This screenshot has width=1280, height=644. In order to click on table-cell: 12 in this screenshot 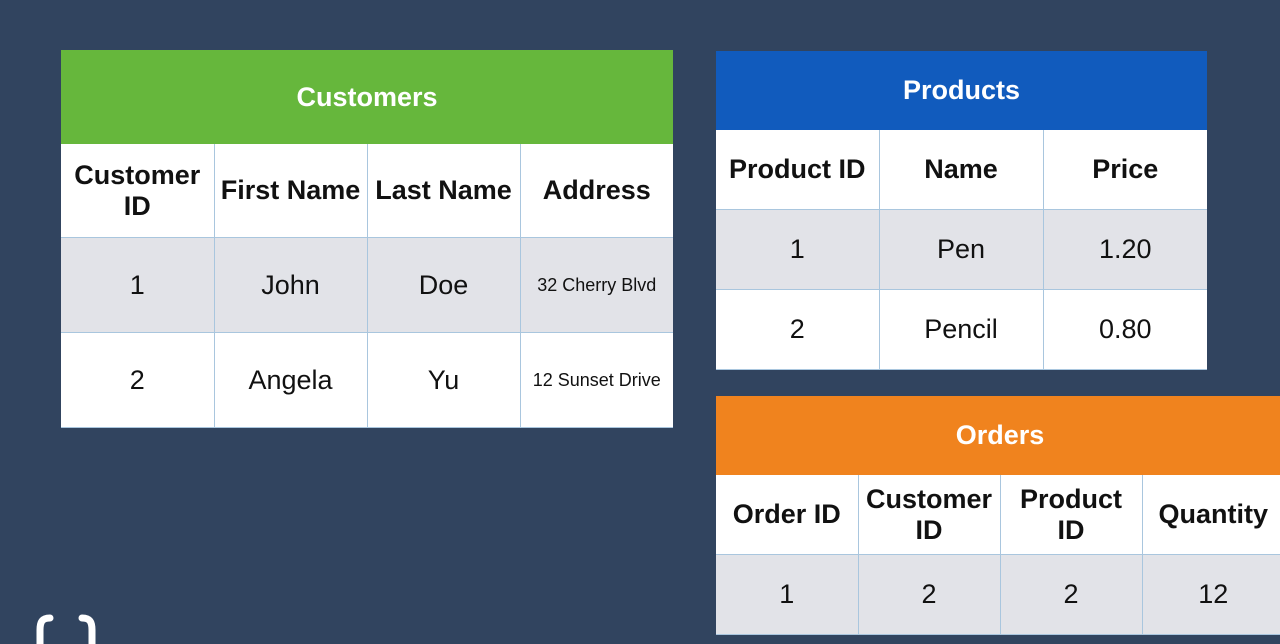, I will do `click(1210, 594)`.